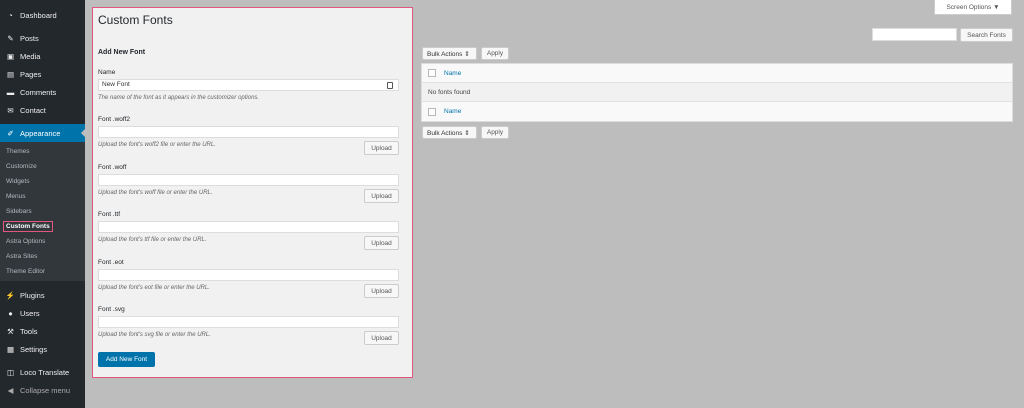  Describe the element at coordinates (42, 313) in the screenshot. I see `nav-users: ● Users` at that location.